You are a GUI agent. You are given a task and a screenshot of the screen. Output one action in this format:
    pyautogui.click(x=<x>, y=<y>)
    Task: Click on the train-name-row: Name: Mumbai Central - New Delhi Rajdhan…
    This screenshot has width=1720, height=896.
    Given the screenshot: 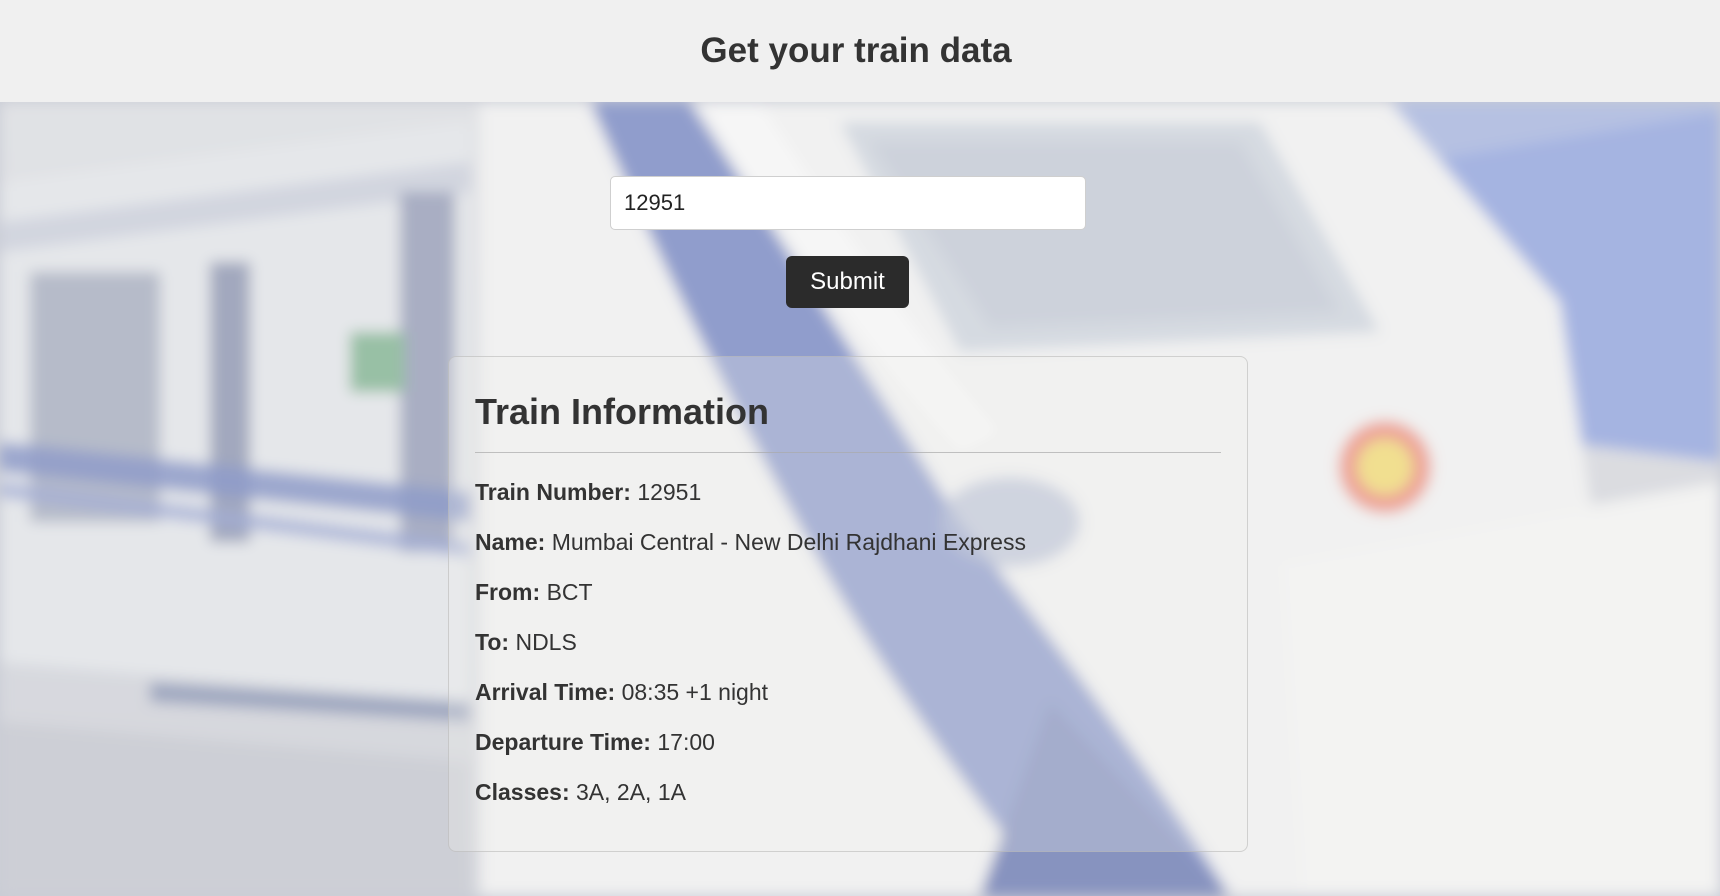 What is the action you would take?
    pyautogui.click(x=848, y=542)
    